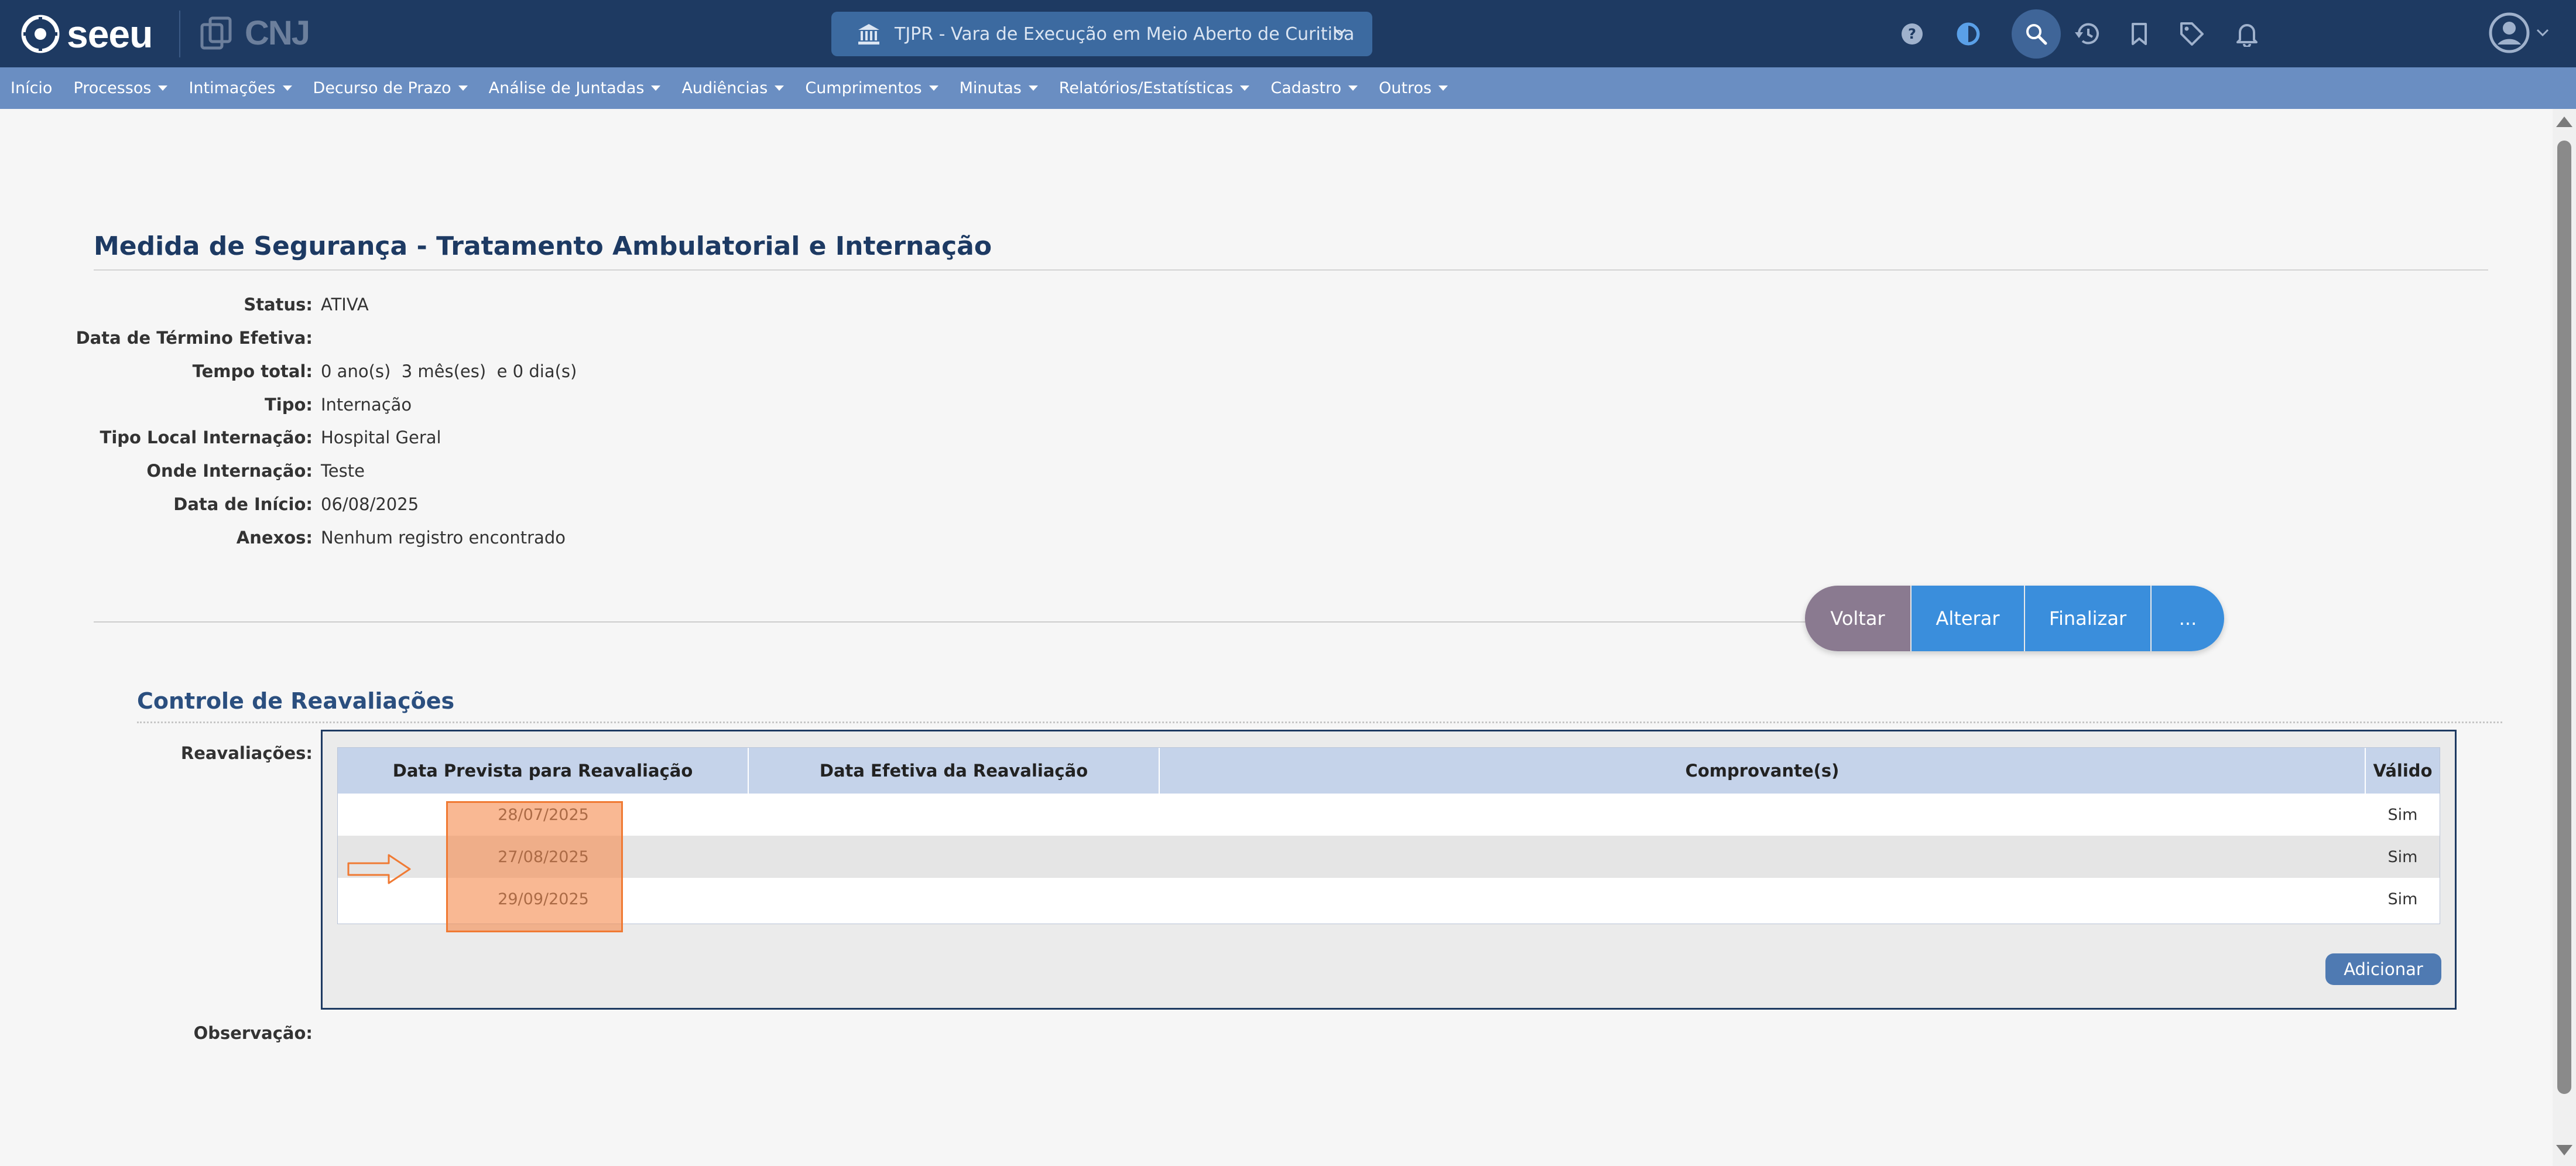  Describe the element at coordinates (2036, 34) in the screenshot. I see `search-button` at that location.